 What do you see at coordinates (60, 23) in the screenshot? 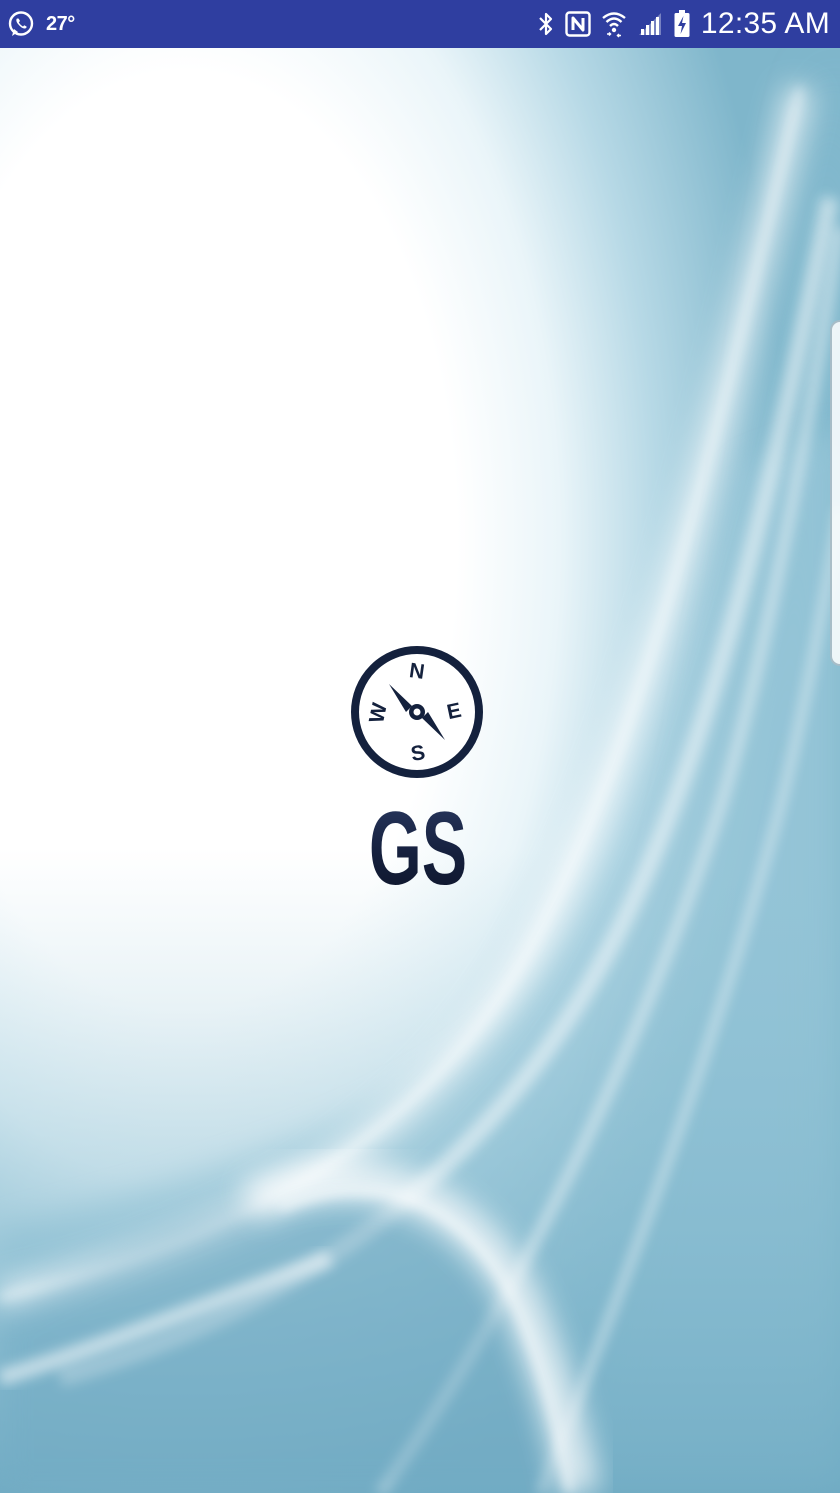
I see `temperature-text: 27°` at bounding box center [60, 23].